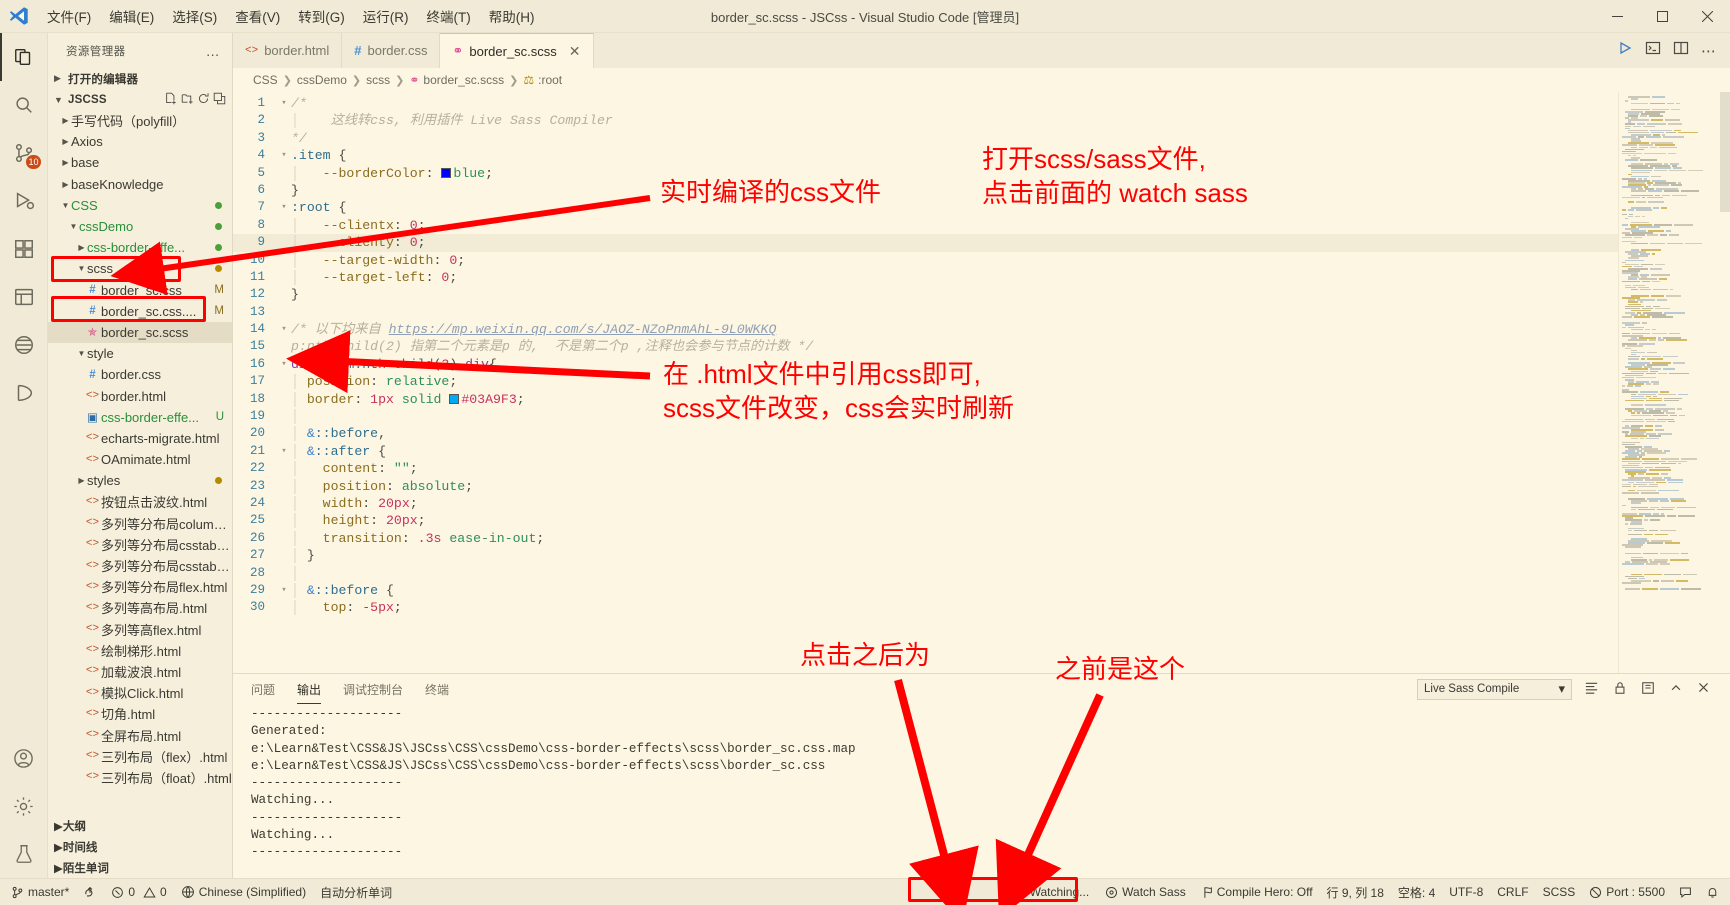 This screenshot has width=1730, height=905. I want to click on tree-item-styles: ▶ styles, so click(140, 480).